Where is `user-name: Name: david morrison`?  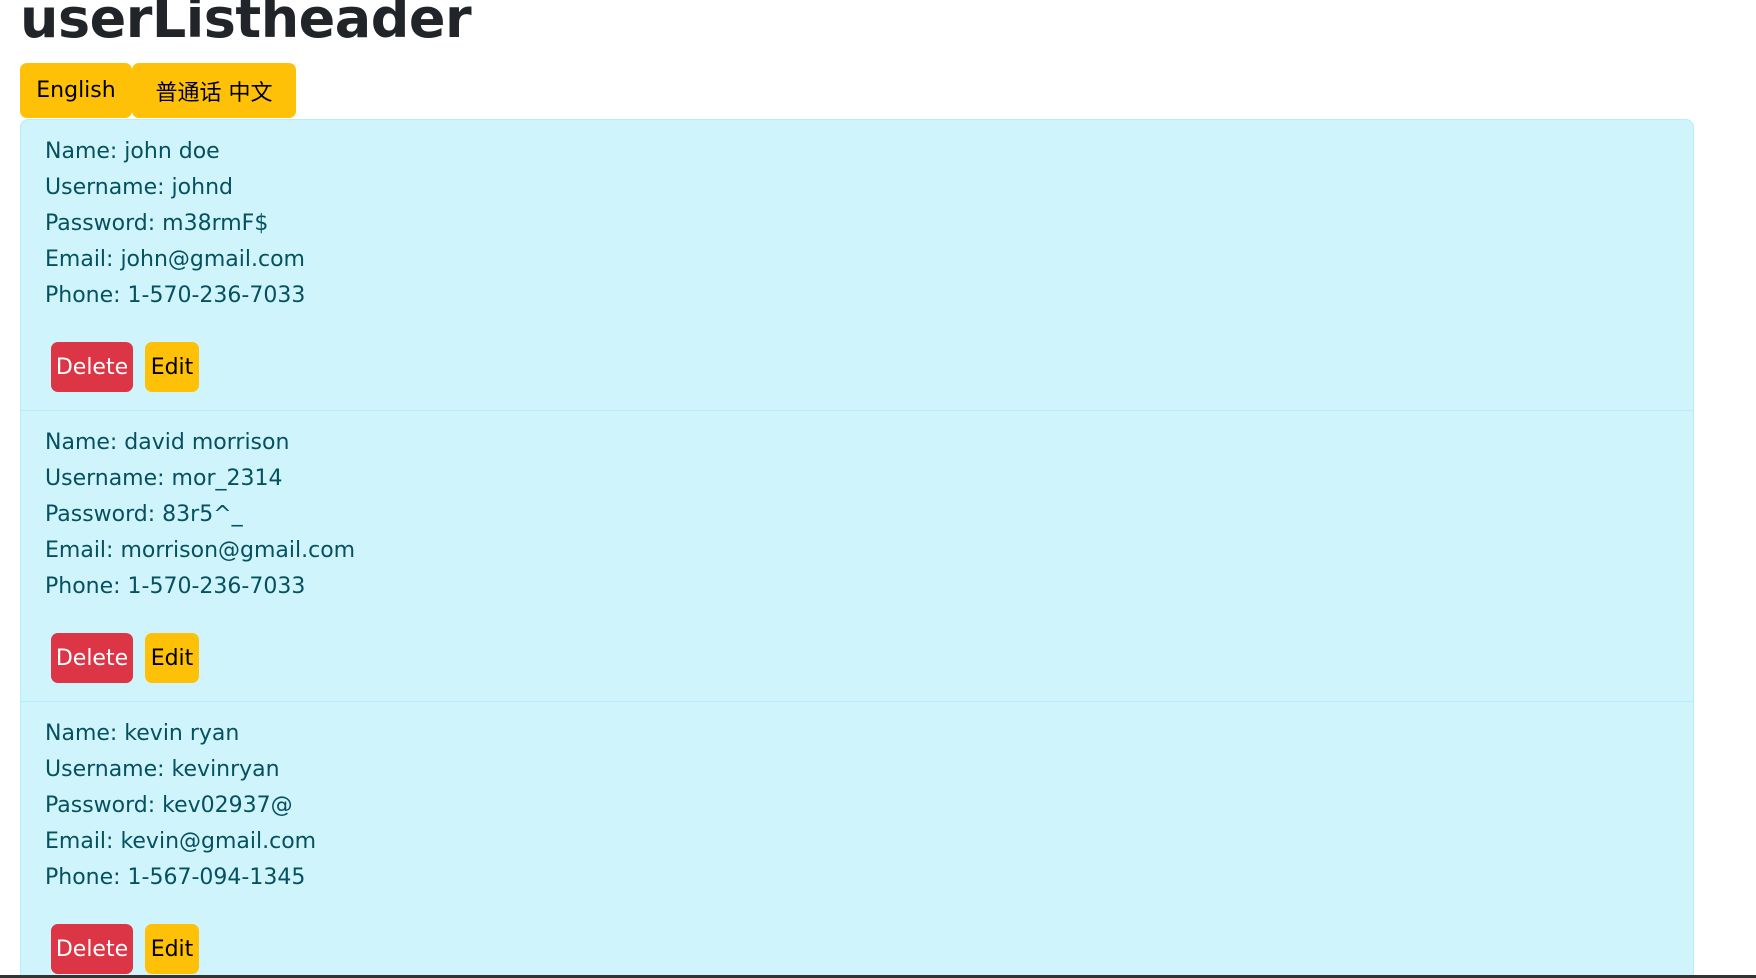 user-name: Name: david morrison is located at coordinates (167, 442).